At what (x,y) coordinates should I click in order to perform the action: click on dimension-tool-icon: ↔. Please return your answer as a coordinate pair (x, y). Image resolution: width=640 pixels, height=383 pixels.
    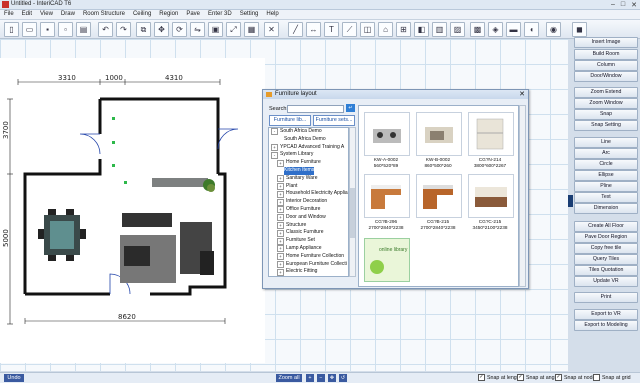
    Looking at the image, I should click on (313, 29).